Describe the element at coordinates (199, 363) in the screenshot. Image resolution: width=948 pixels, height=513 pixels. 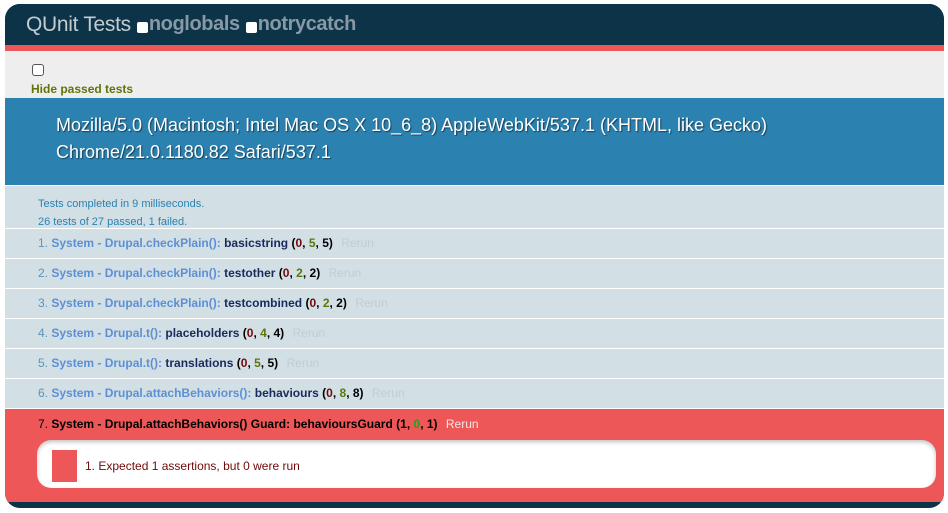
I see `test-name: translations` at that location.